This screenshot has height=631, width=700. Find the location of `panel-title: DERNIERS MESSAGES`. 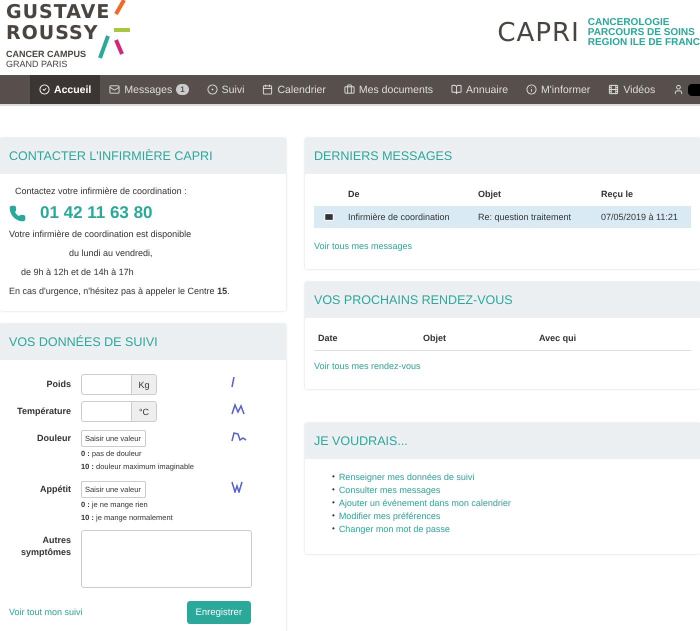

panel-title: DERNIERS MESSAGES is located at coordinates (502, 156).